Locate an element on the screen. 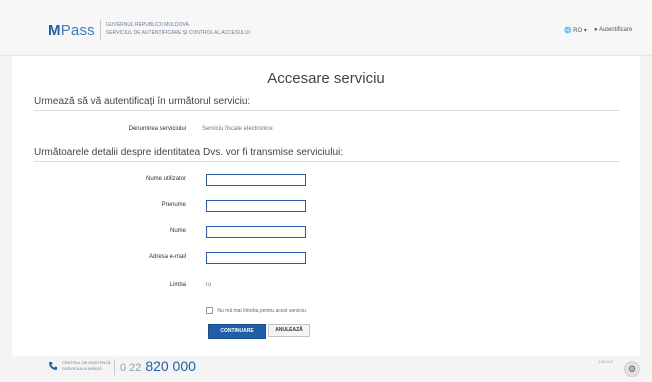  phone-icon is located at coordinates (53, 366).